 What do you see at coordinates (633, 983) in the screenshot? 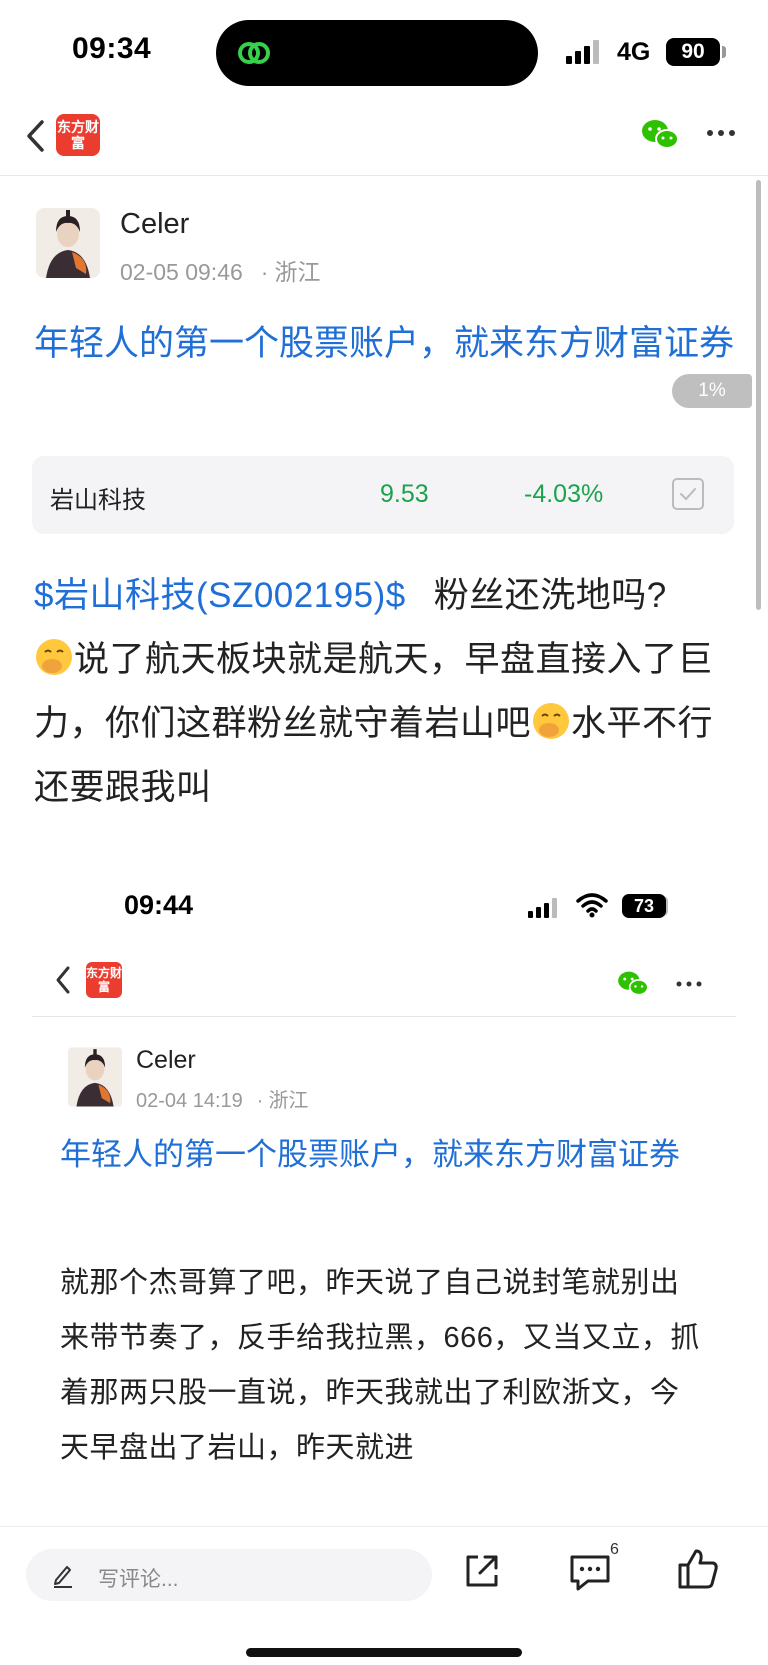
I see `embedded-wechat-icon` at bounding box center [633, 983].